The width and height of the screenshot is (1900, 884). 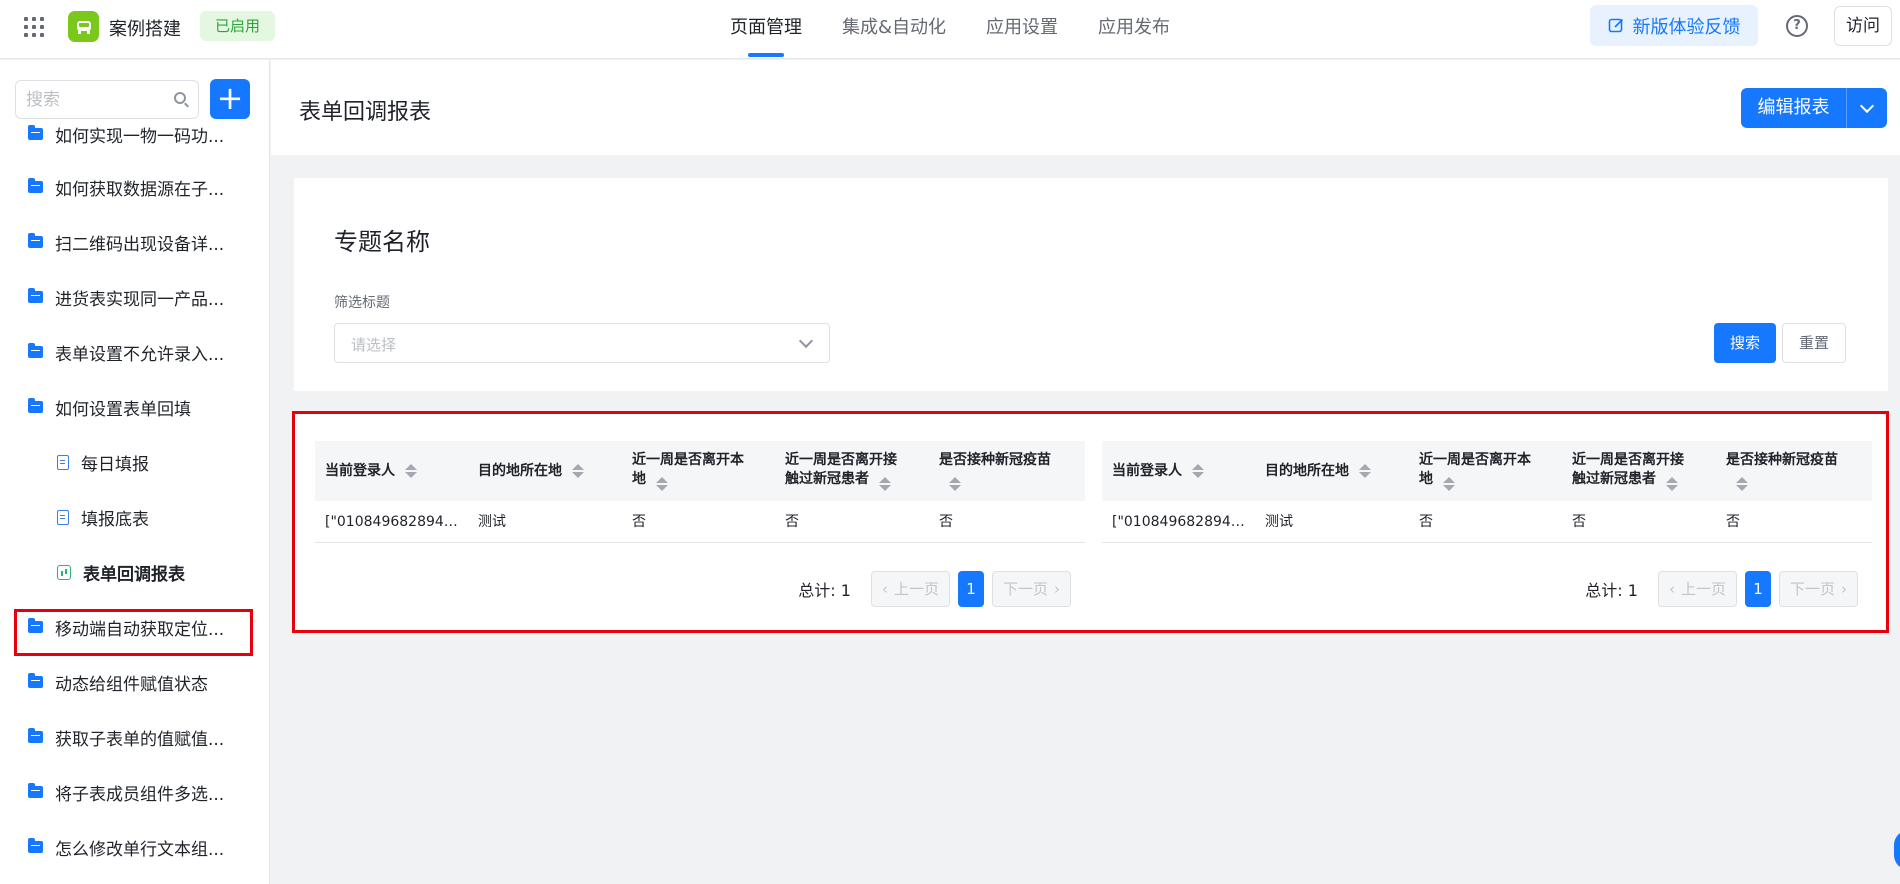 What do you see at coordinates (34, 27) in the screenshot?
I see `apps-grid-icon` at bounding box center [34, 27].